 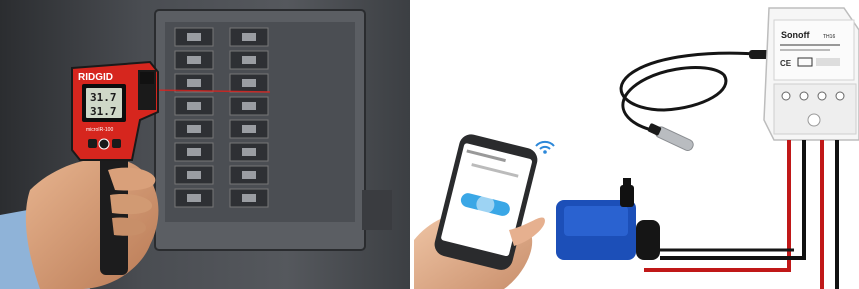 What do you see at coordinates (811, 74) in the screenshot?
I see `sonoff-device: Sonoff TH16 CE` at bounding box center [811, 74].